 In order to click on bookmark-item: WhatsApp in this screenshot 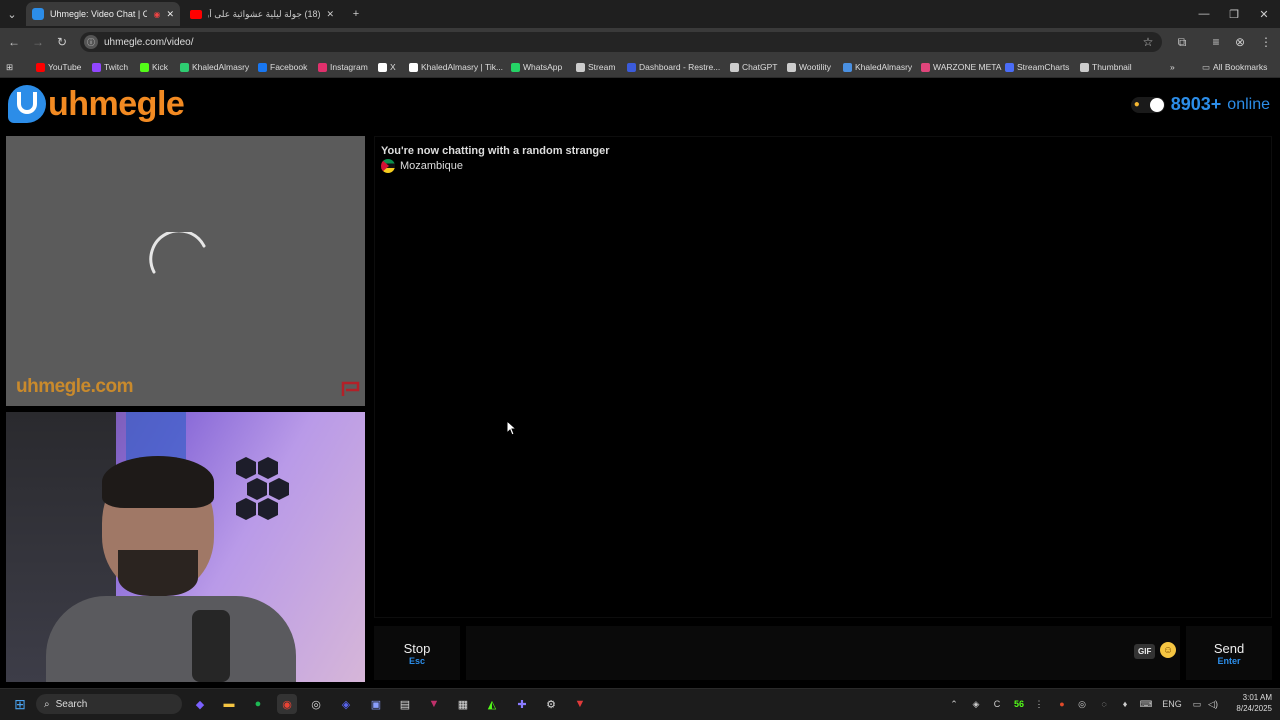, I will do `click(536, 67)`.